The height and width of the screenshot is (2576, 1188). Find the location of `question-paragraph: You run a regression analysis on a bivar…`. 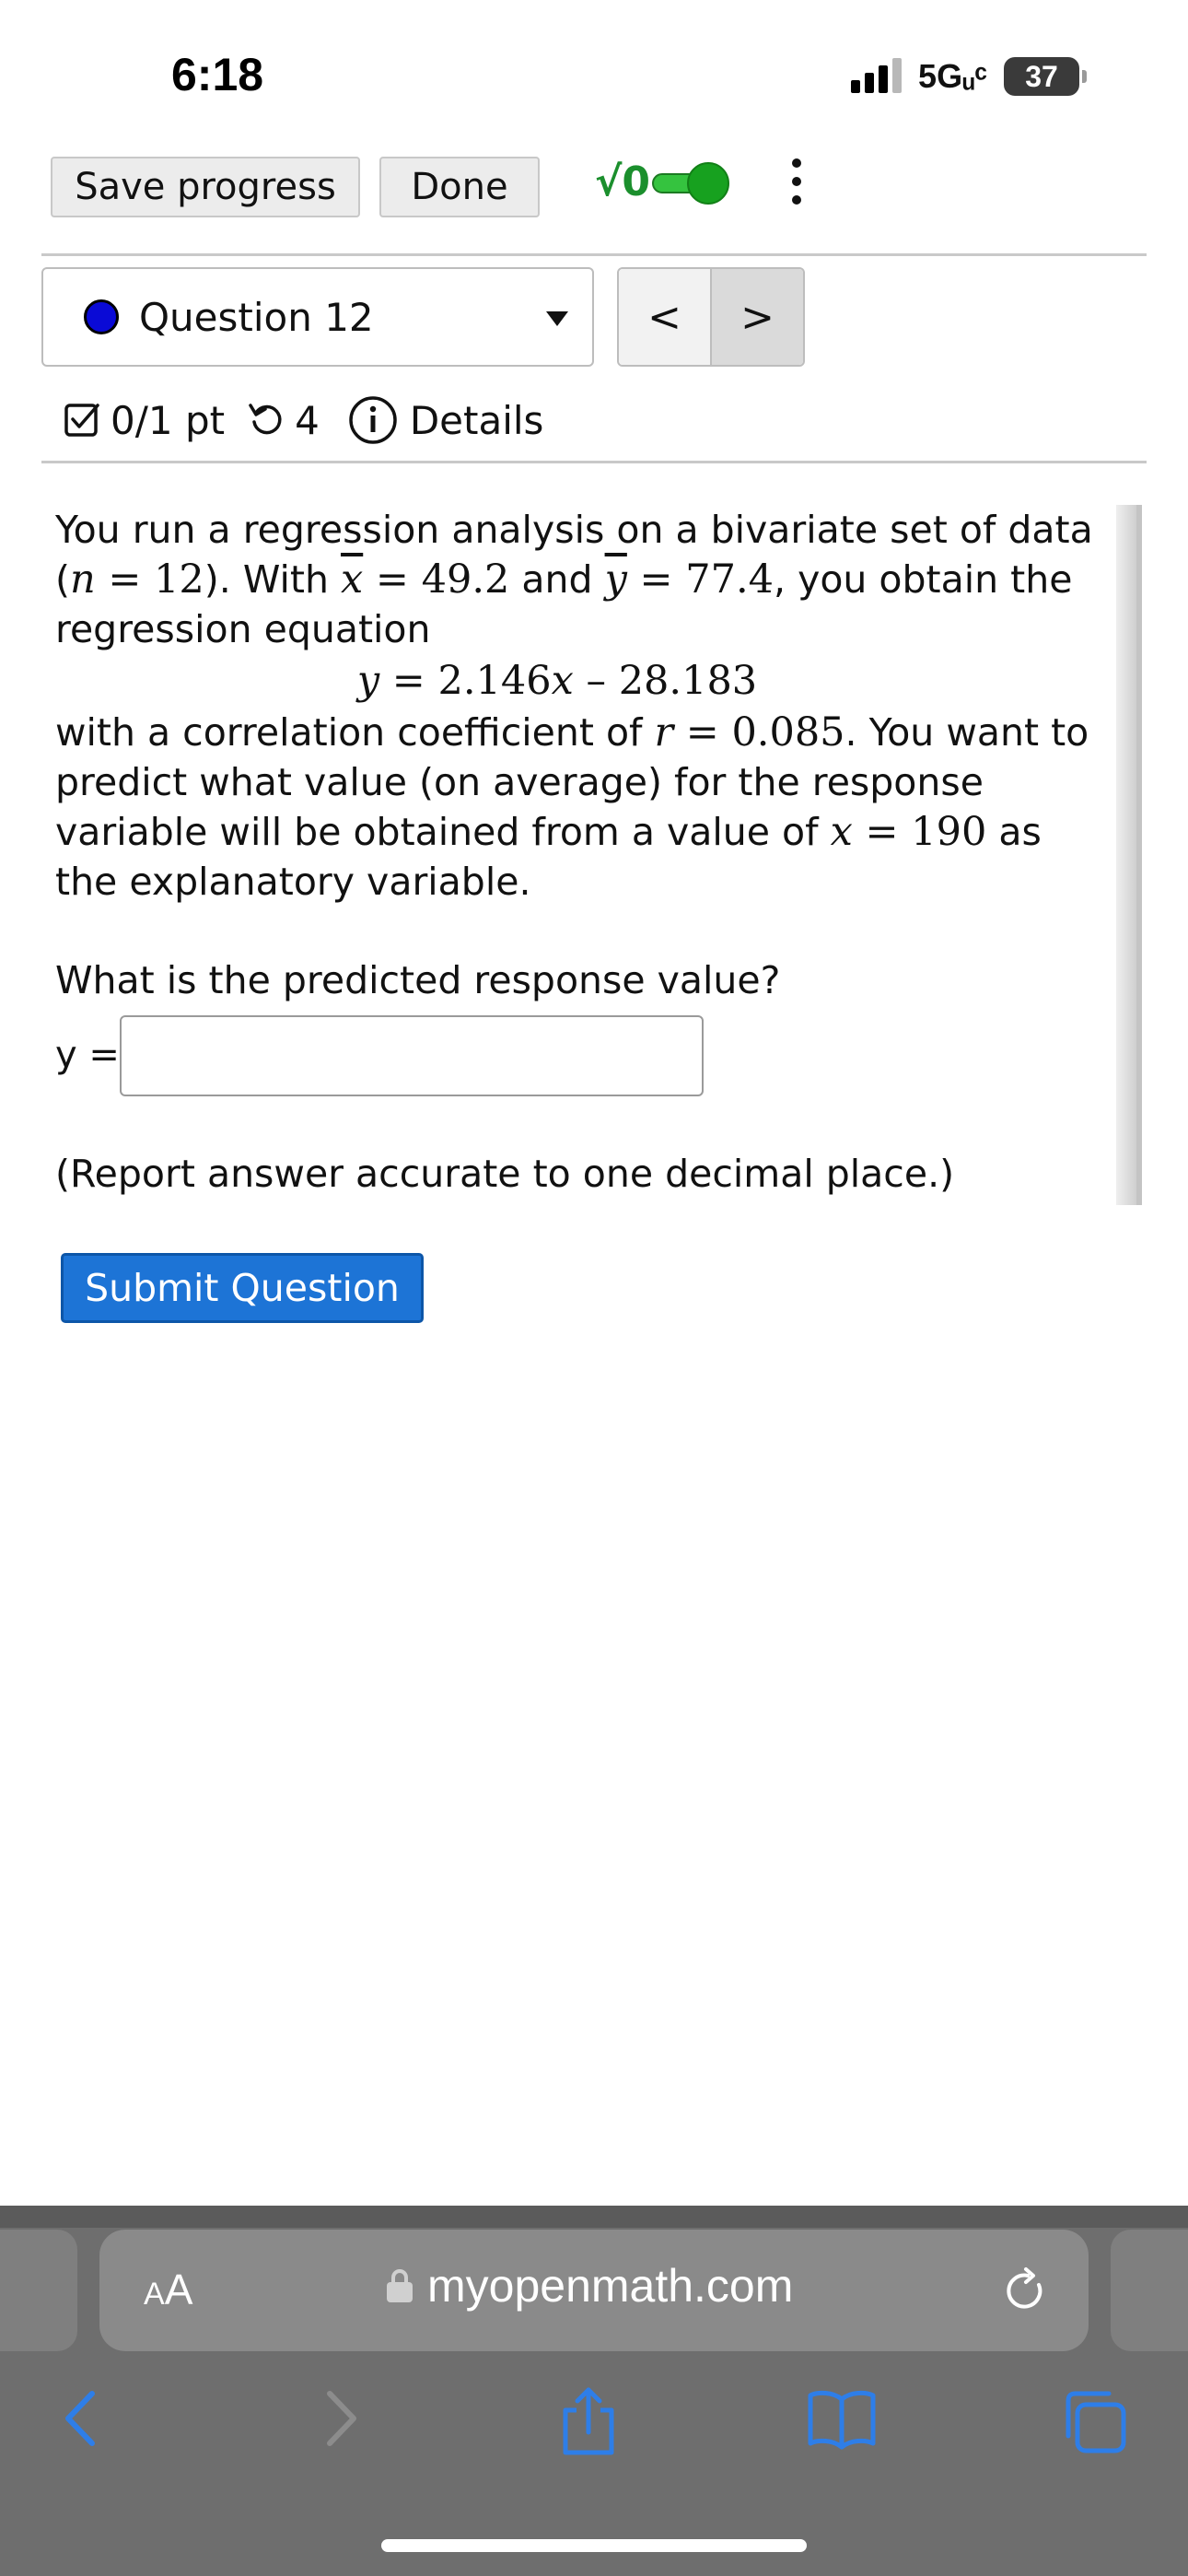

question-paragraph: You run a regression analysis on a bivar… is located at coordinates (574, 579).